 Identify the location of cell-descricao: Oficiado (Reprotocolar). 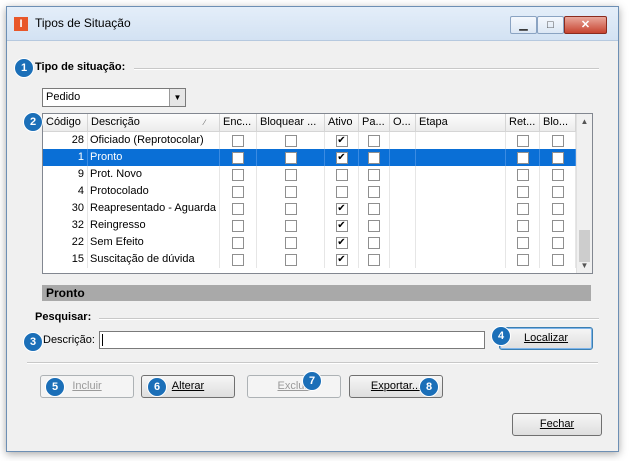
(154, 140).